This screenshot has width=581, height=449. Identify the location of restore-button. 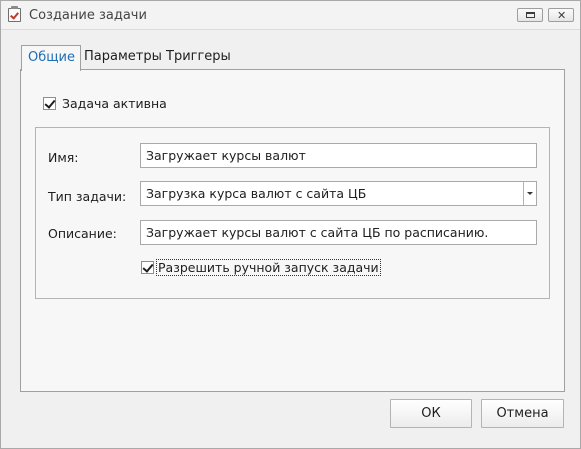
(530, 15).